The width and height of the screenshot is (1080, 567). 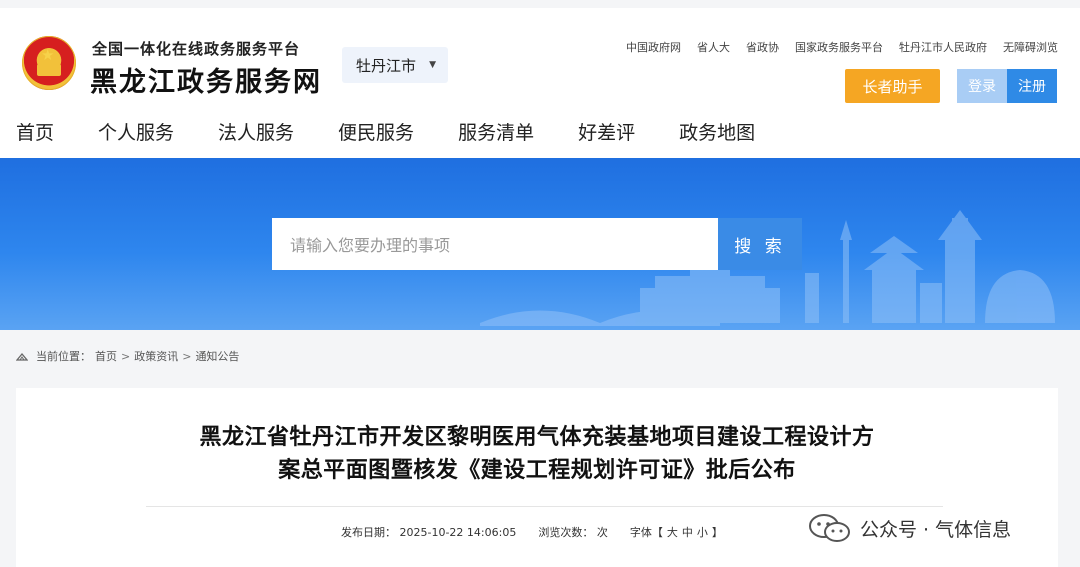 I want to click on publish-date: 2025-10-22 14:06:05, so click(x=458, y=532).